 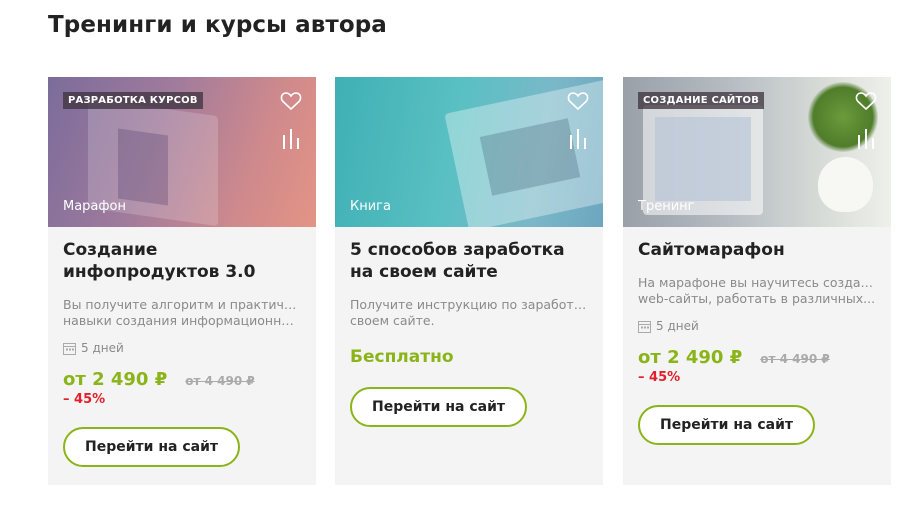 I want to click on course-type: Книга, so click(x=370, y=206).